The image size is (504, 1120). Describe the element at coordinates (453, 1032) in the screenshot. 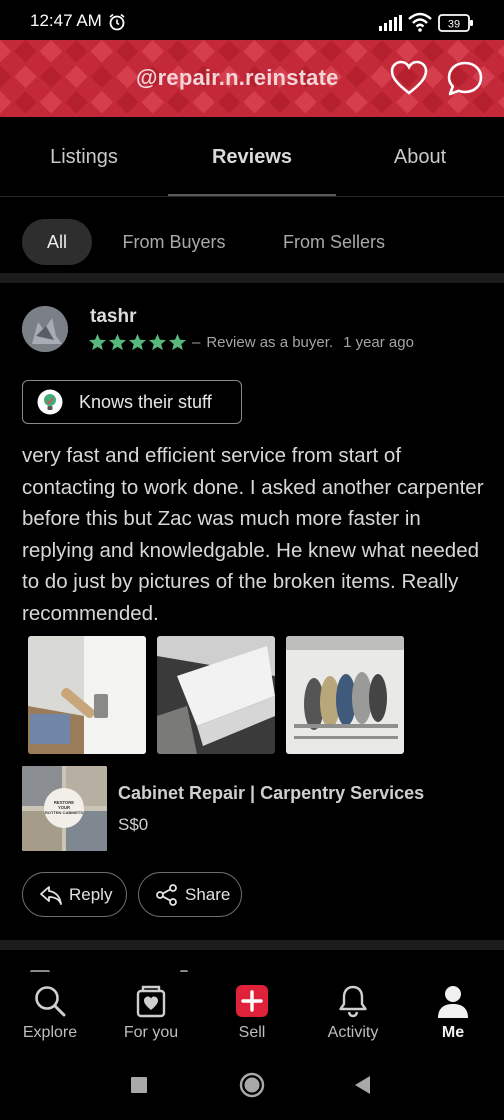

I see `nav-me-label: Me` at that location.